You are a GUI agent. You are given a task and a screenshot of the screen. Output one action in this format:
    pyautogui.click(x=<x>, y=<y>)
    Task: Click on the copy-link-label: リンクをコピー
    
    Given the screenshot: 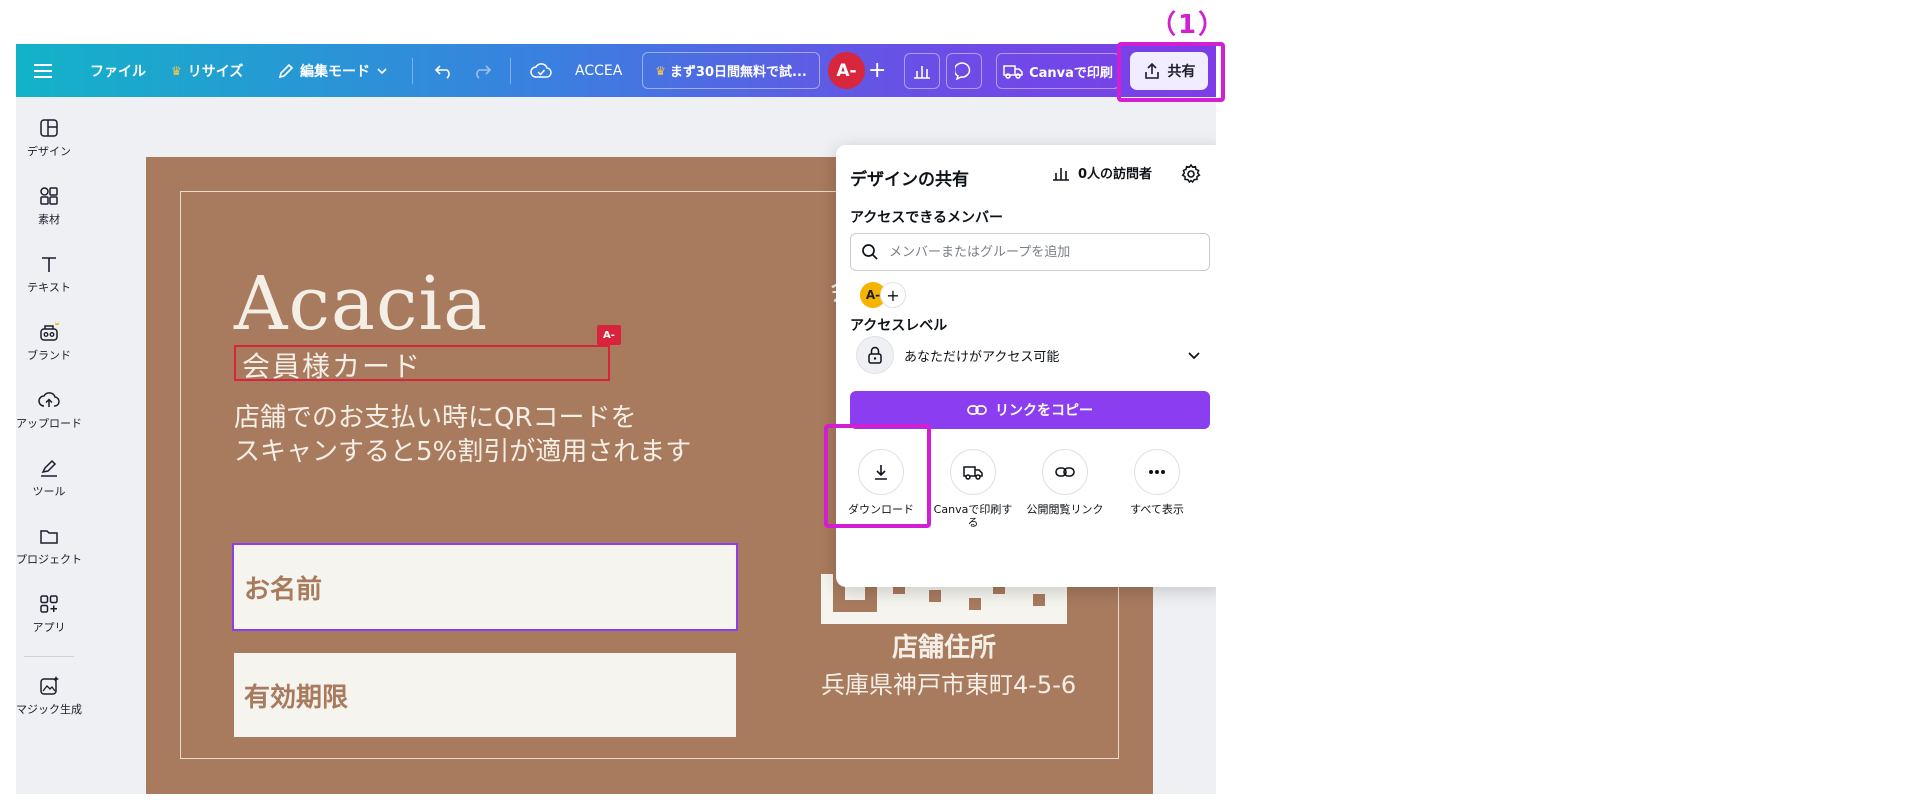 What is the action you would take?
    pyautogui.click(x=1044, y=411)
    